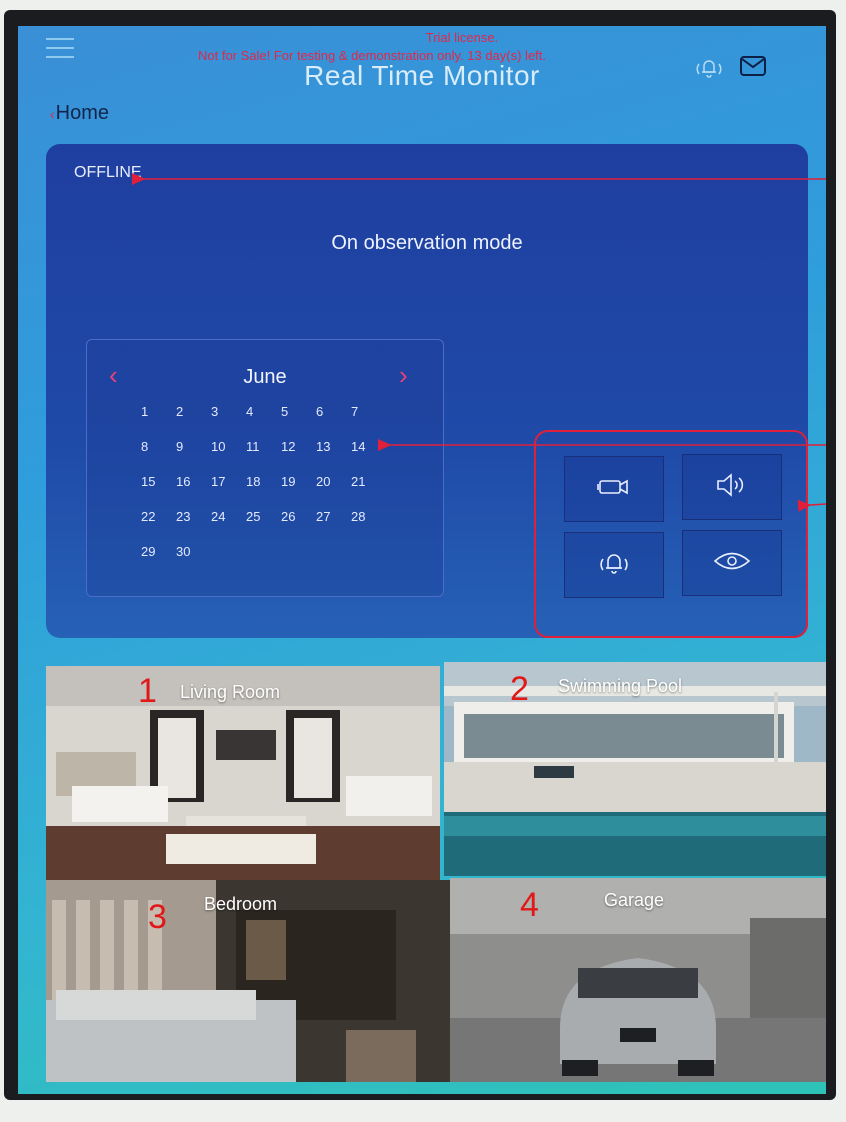 This screenshot has width=846, height=1122. What do you see at coordinates (519, 689) in the screenshot?
I see `room-number: 2` at bounding box center [519, 689].